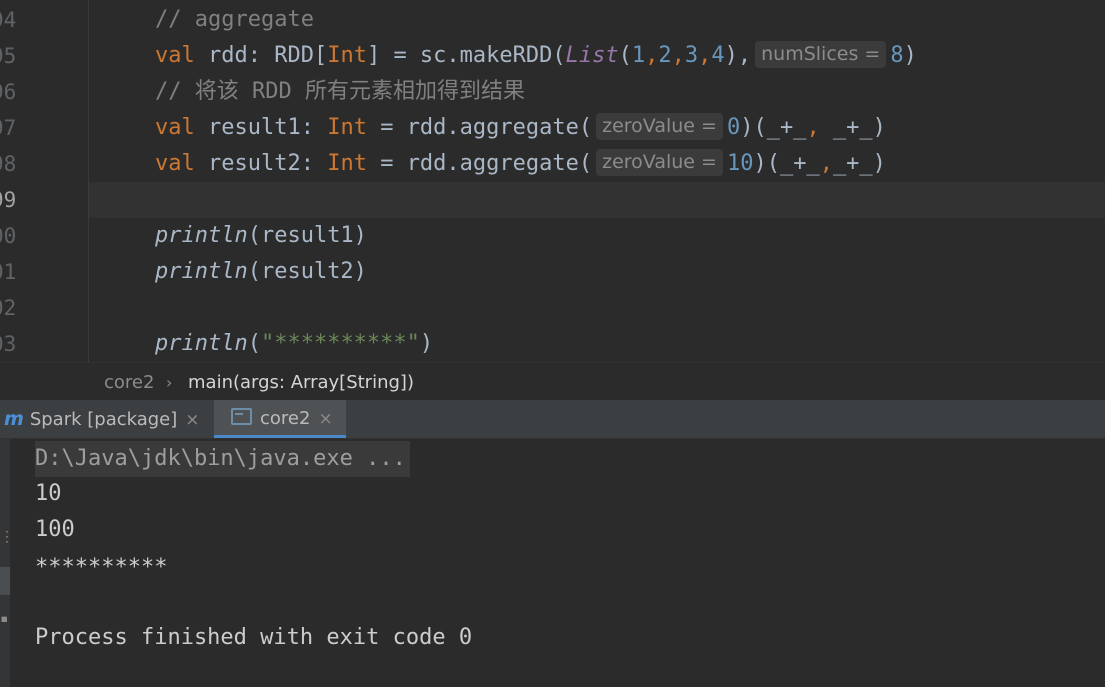  Describe the element at coordinates (897, 55) in the screenshot. I see `number-literal: 8` at that location.